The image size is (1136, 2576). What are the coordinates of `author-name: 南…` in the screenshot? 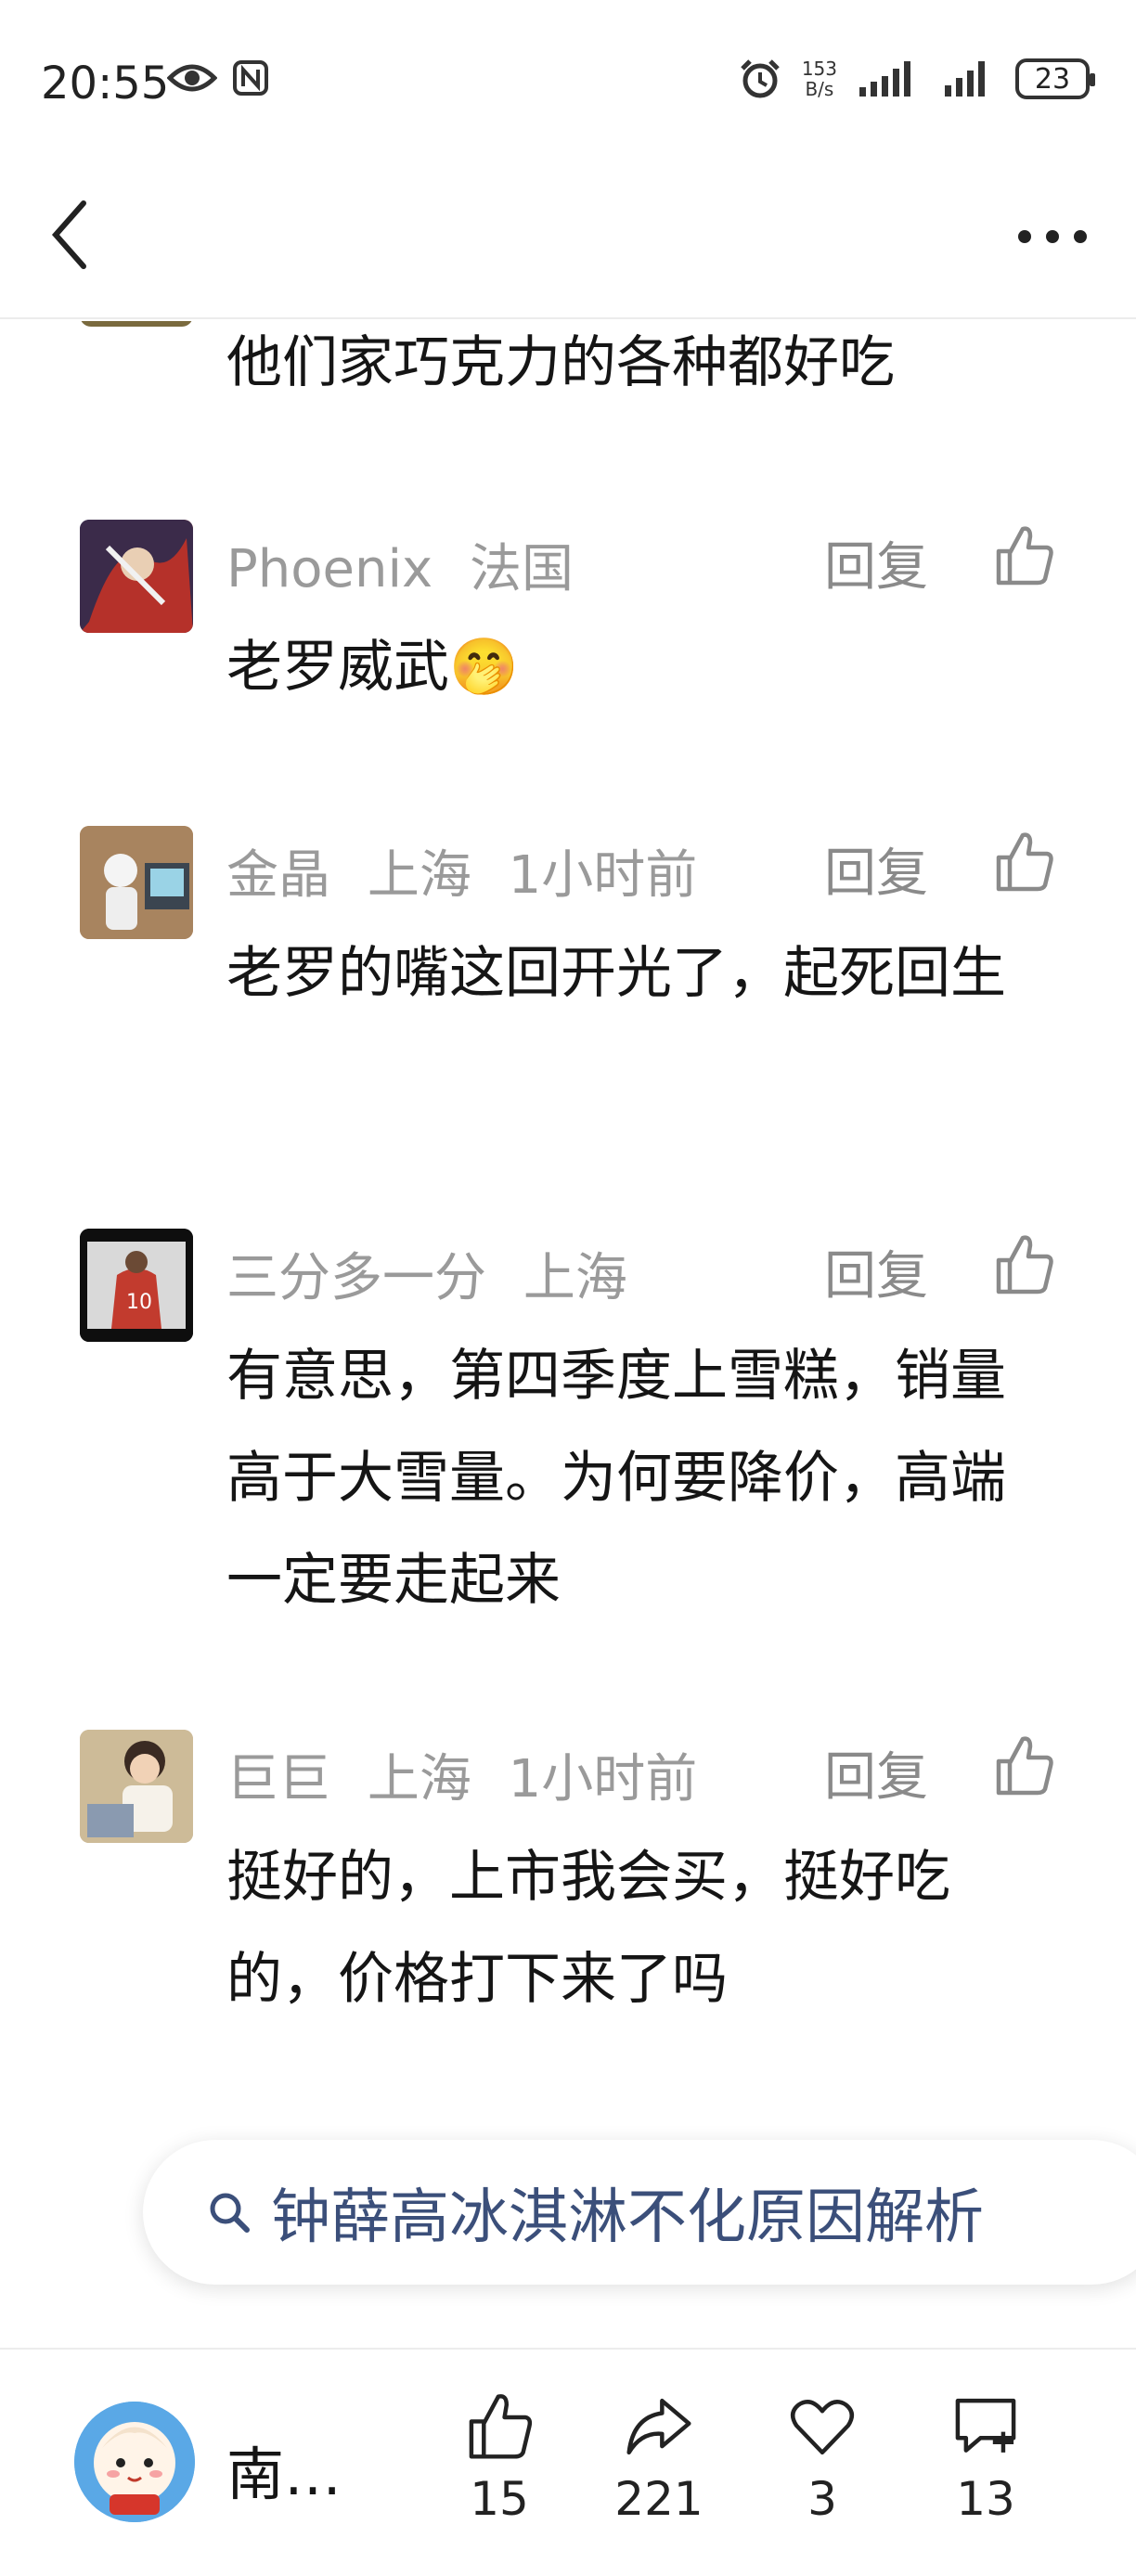 It's located at (284, 2469).